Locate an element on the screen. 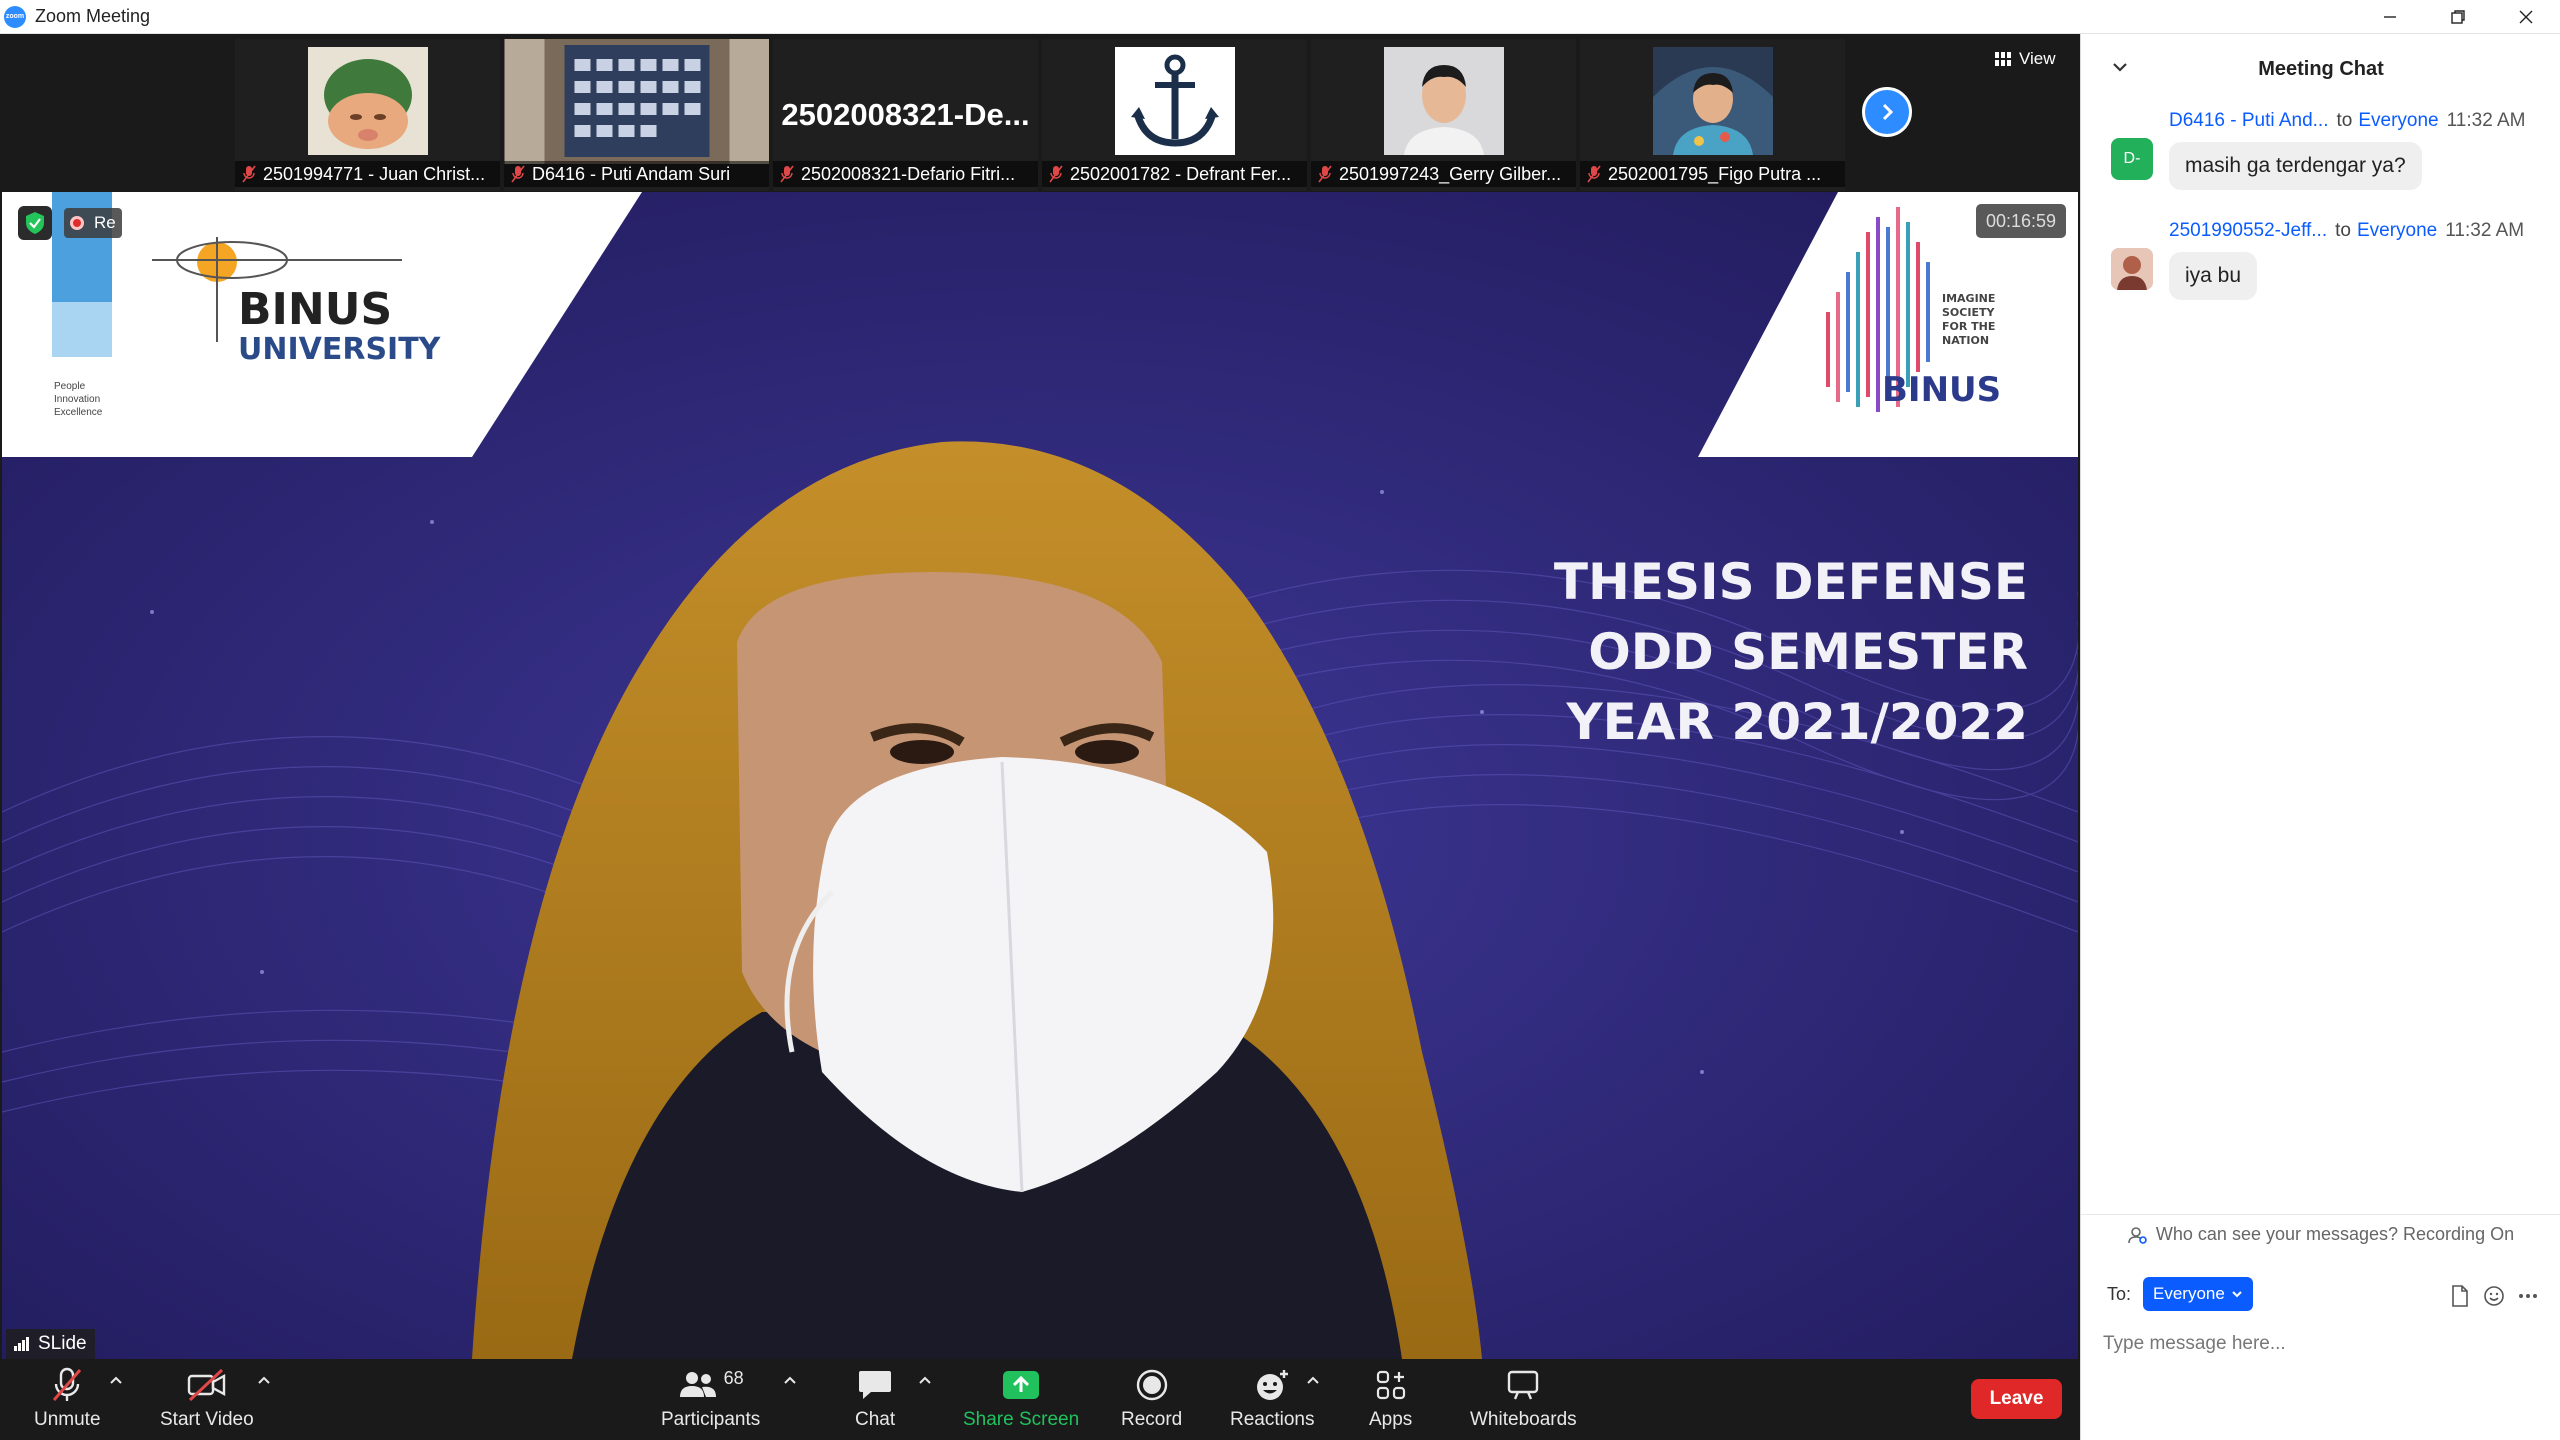 This screenshot has height=1440, width=2560. speaker-name-tag: SLide is located at coordinates (50, 1344).